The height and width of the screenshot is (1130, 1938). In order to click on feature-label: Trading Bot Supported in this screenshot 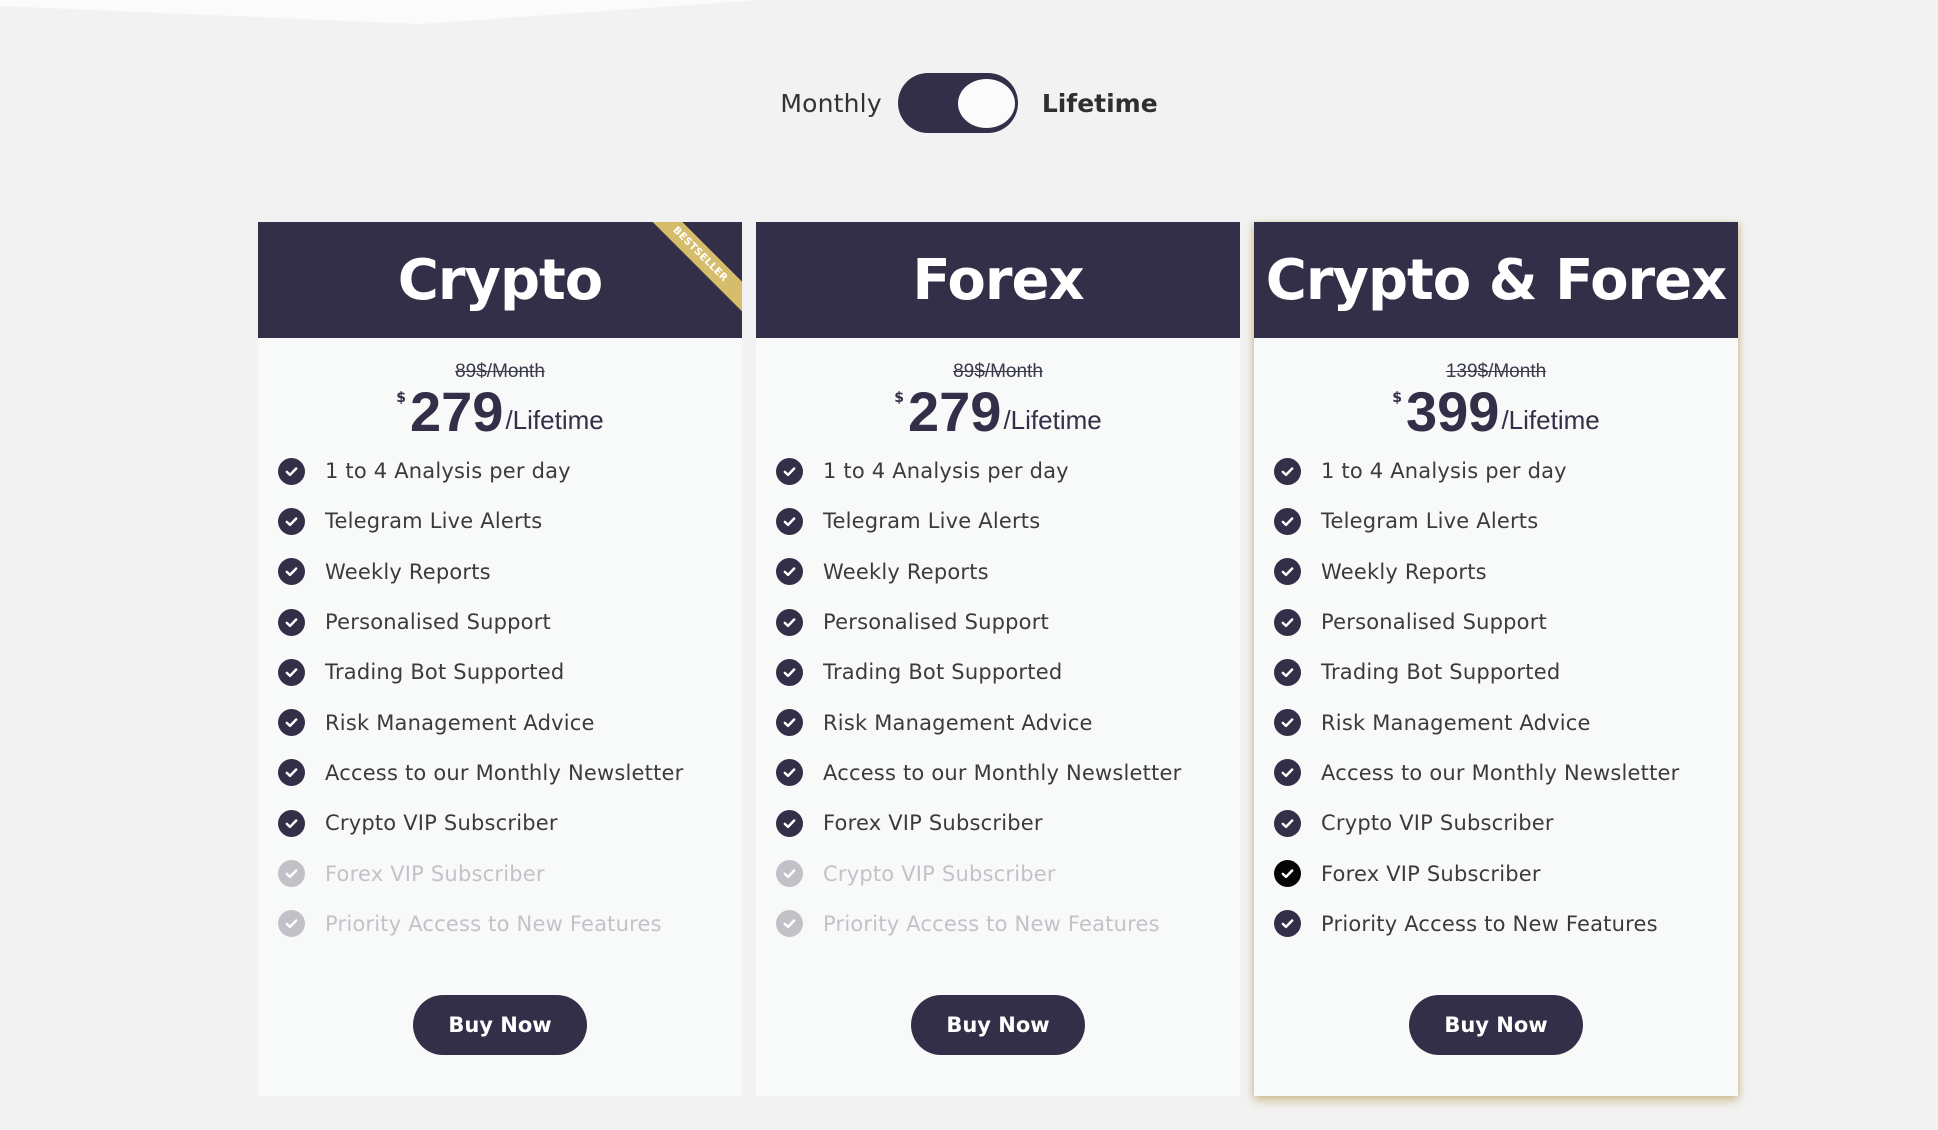, I will do `click(943, 672)`.